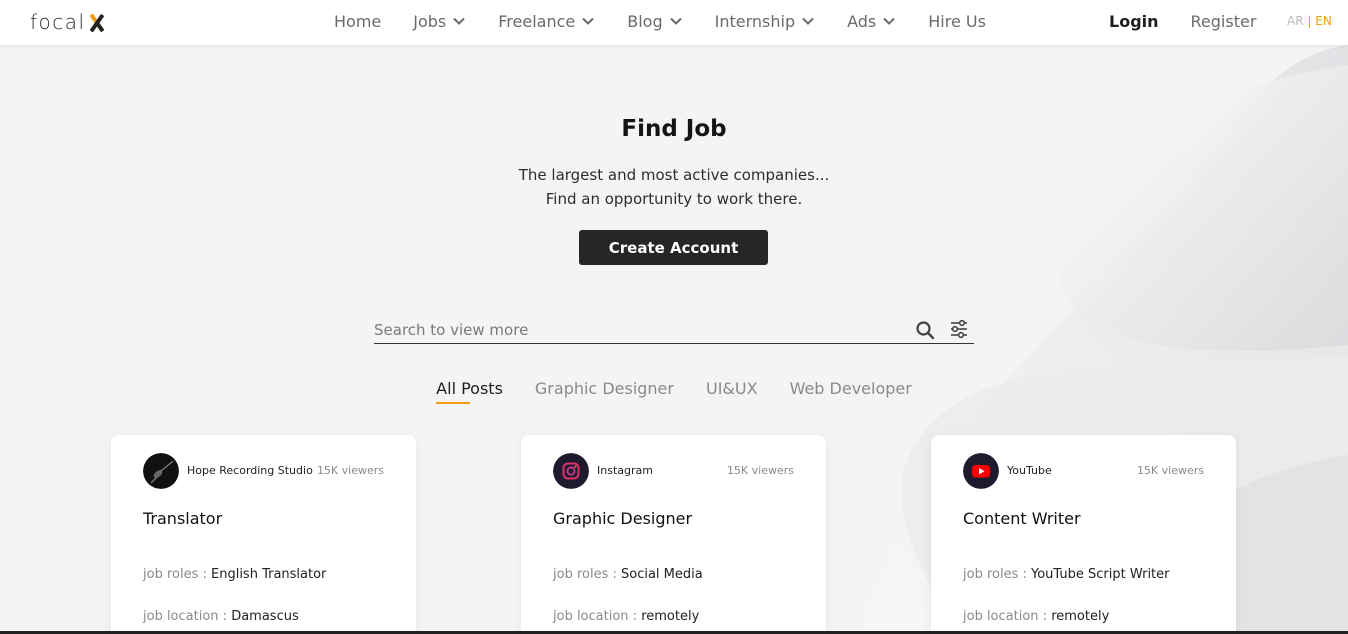 The image size is (1348, 634). What do you see at coordinates (662, 574) in the screenshot?
I see `job-roles-value: Social Media` at bounding box center [662, 574].